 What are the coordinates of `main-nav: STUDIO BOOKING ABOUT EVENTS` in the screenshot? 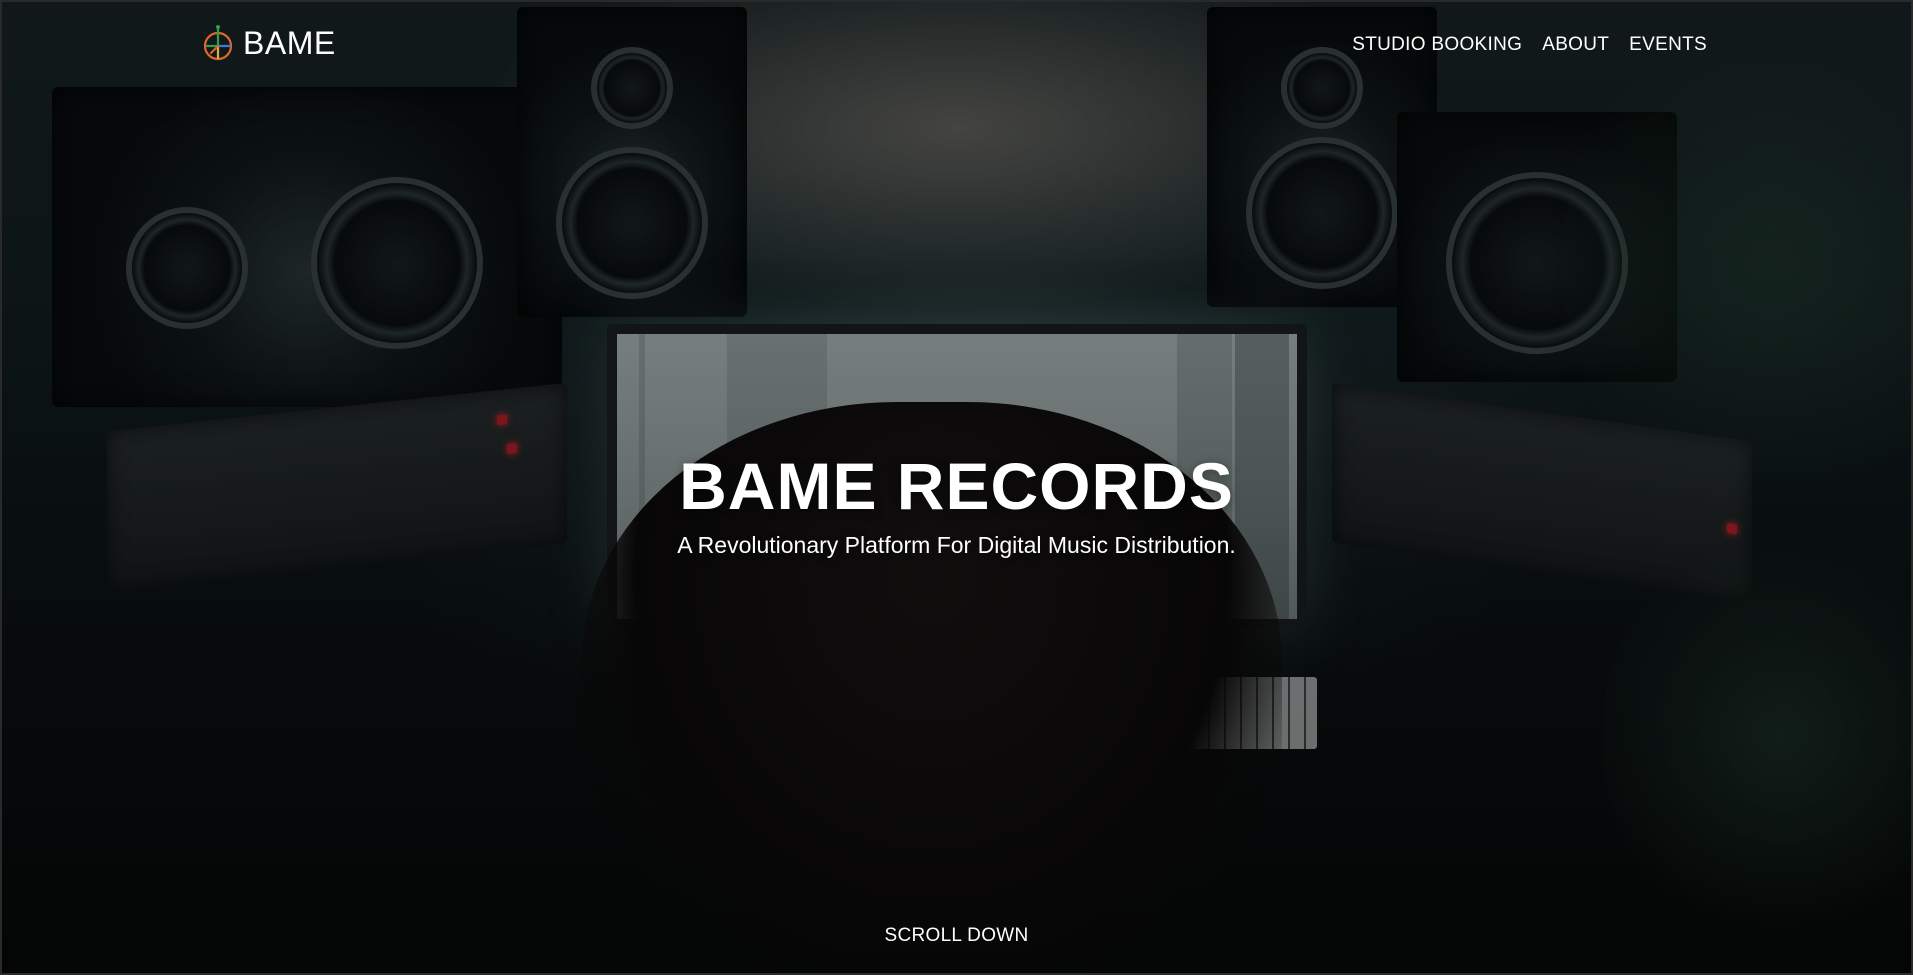 It's located at (1529, 45).